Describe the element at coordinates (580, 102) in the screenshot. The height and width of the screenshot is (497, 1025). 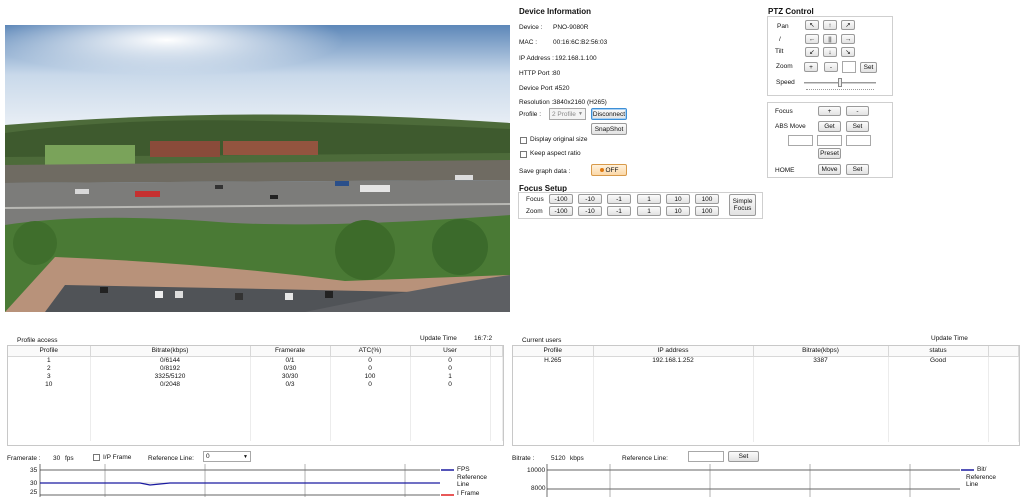
I see `resolution-value: 3840x2160 (H265)` at that location.